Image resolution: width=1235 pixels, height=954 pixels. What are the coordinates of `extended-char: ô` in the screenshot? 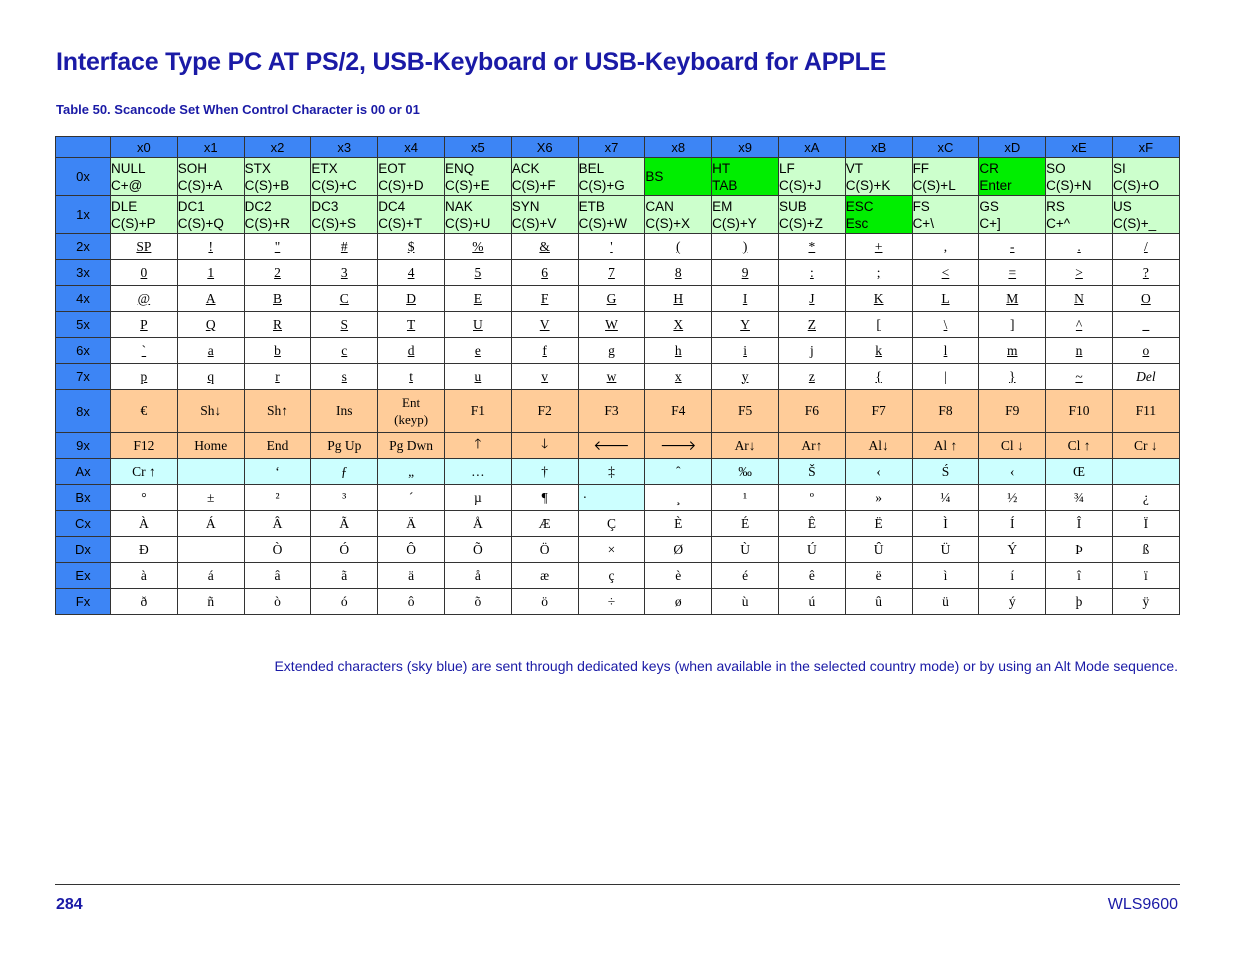 It's located at (411, 601).